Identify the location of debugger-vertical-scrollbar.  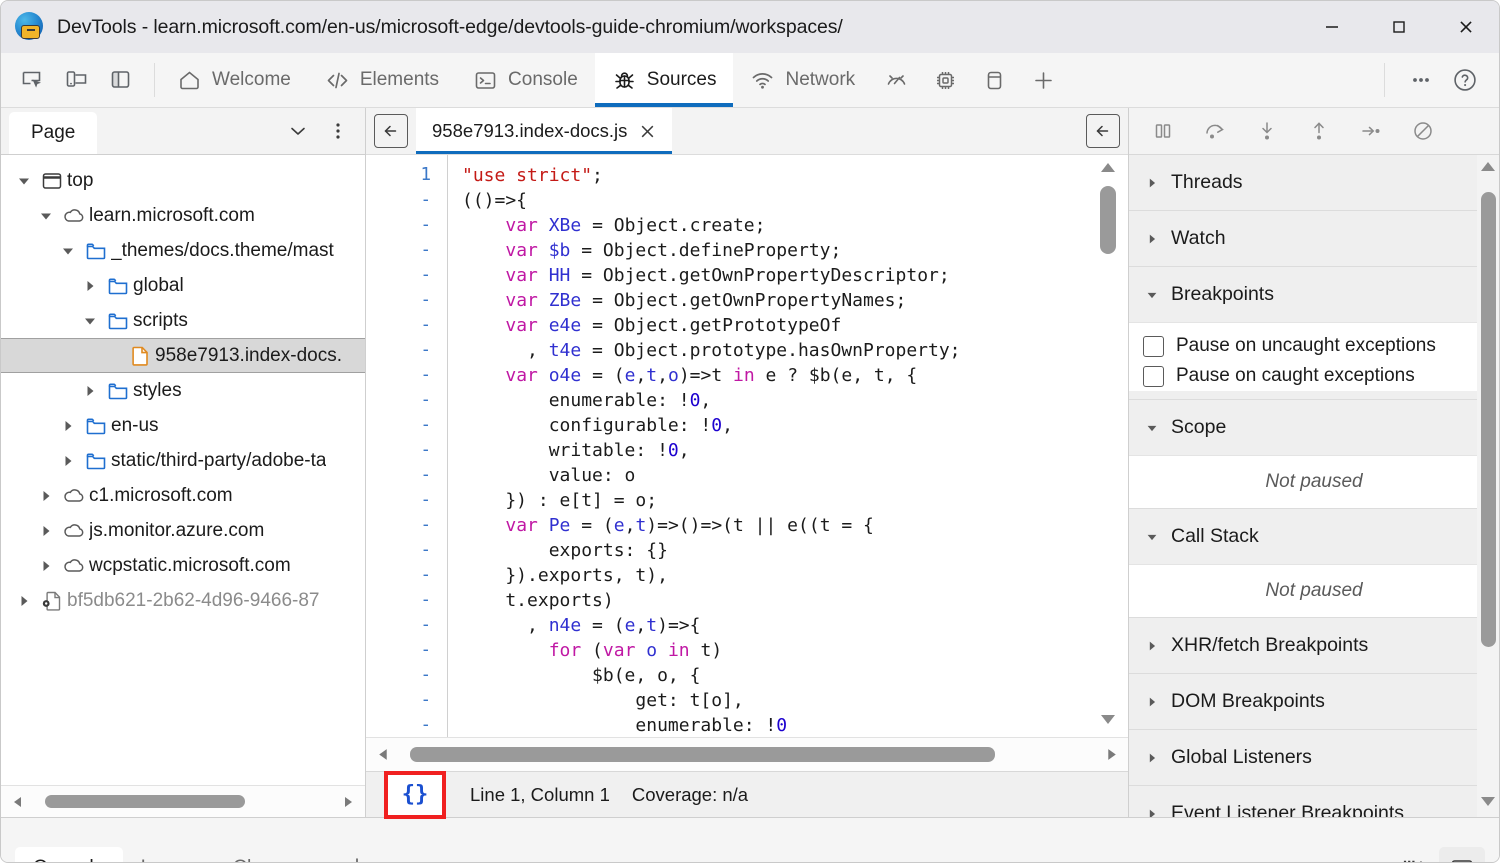
(1488, 486).